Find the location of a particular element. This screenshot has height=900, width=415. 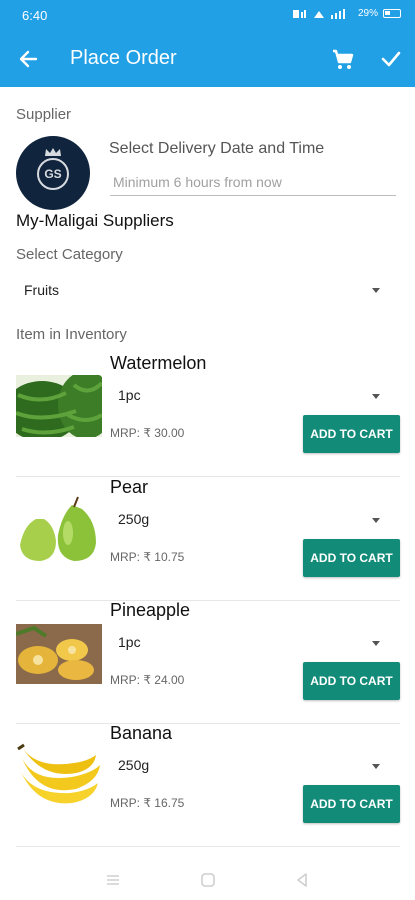

inventory-label: Item in Inventory is located at coordinates (71, 334).